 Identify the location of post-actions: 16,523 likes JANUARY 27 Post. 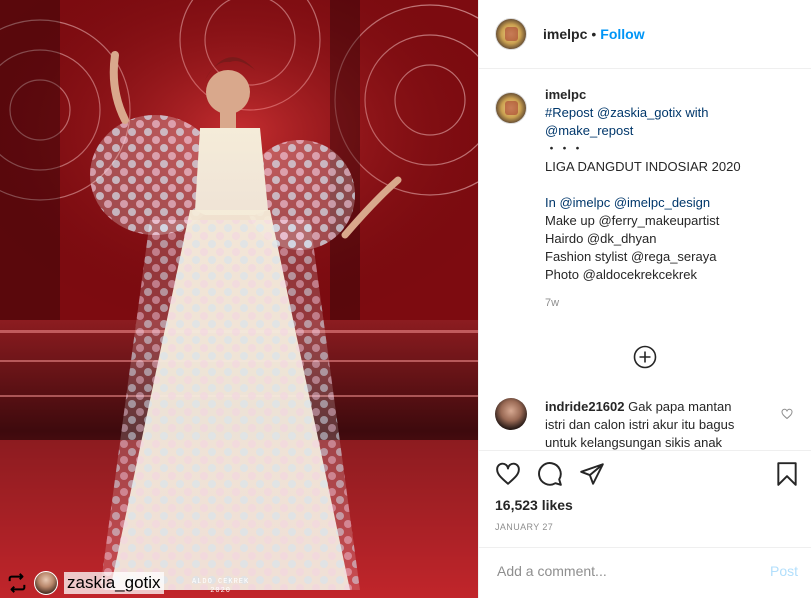
(645, 524).